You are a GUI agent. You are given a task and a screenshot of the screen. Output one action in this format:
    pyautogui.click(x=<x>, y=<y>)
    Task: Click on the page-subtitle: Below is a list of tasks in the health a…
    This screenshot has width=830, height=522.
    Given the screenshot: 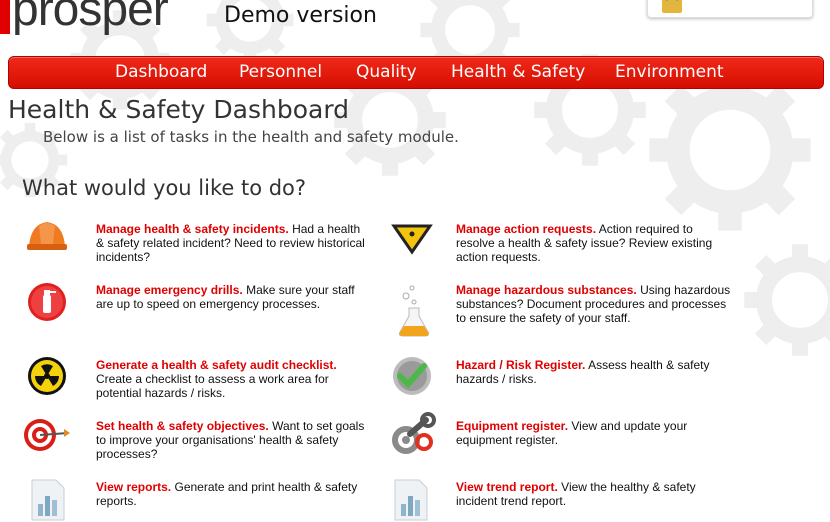 What is the action you would take?
    pyautogui.click(x=251, y=137)
    